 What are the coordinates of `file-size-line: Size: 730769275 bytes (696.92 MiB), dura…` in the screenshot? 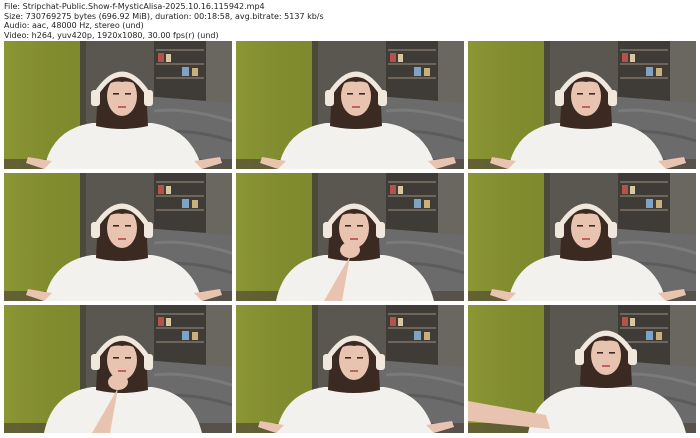 It's located at (164, 16).